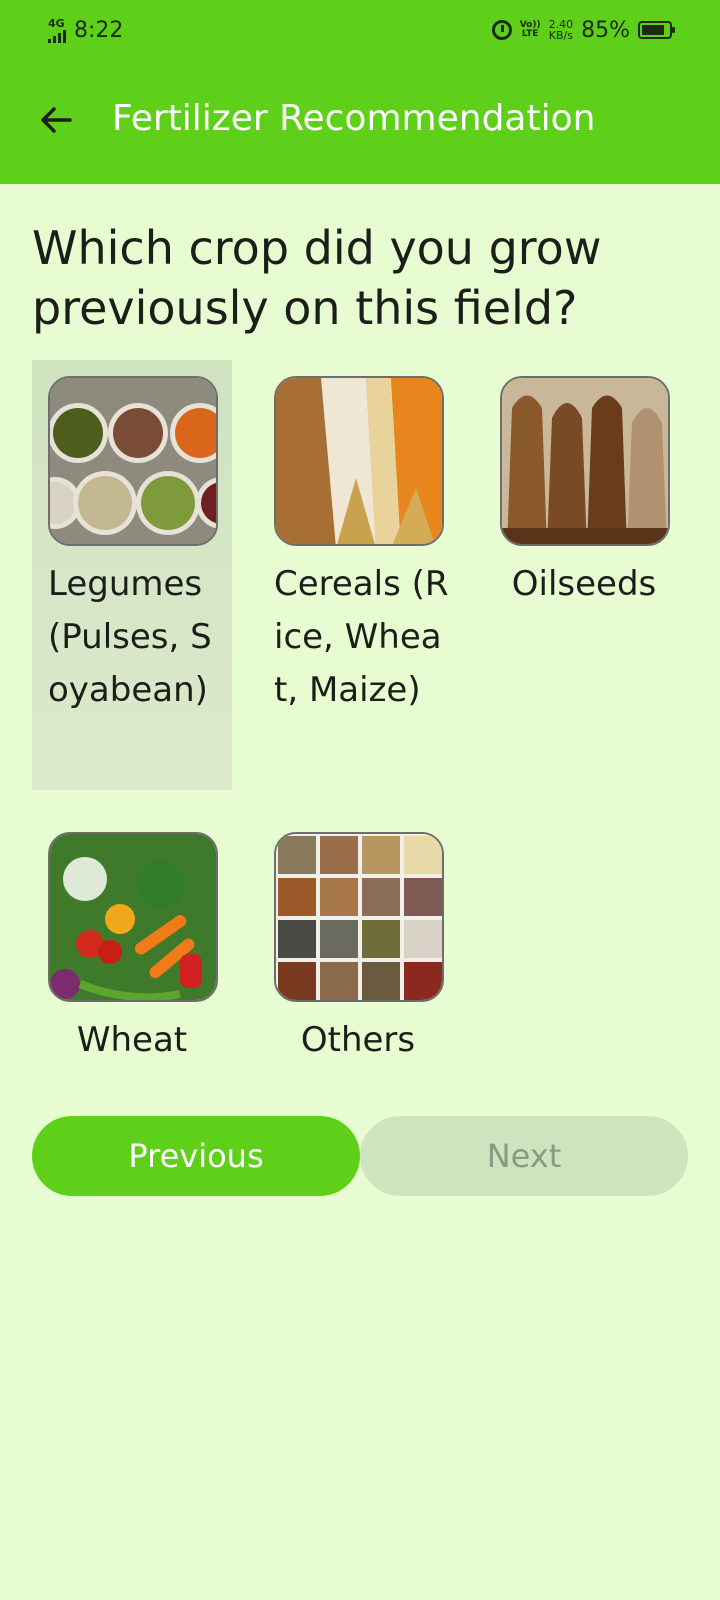 The height and width of the screenshot is (1600, 720). What do you see at coordinates (656, 30) in the screenshot?
I see `battery-icon` at bounding box center [656, 30].